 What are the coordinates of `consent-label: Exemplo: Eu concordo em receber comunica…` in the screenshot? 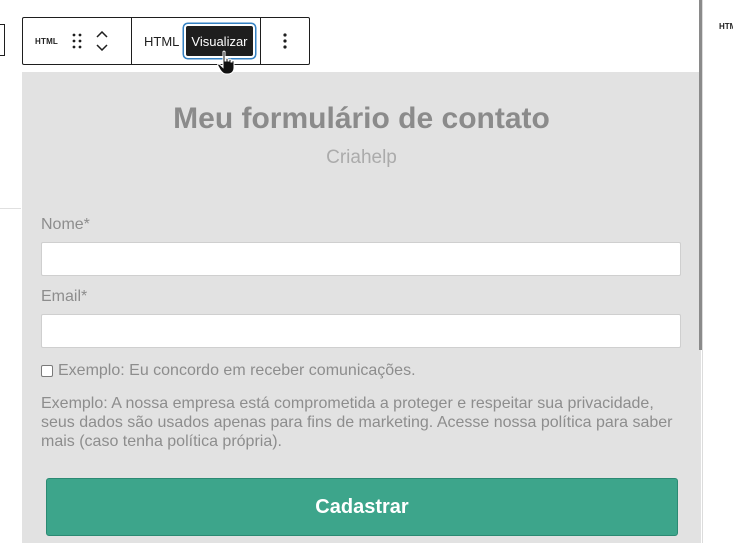 It's located at (237, 370).